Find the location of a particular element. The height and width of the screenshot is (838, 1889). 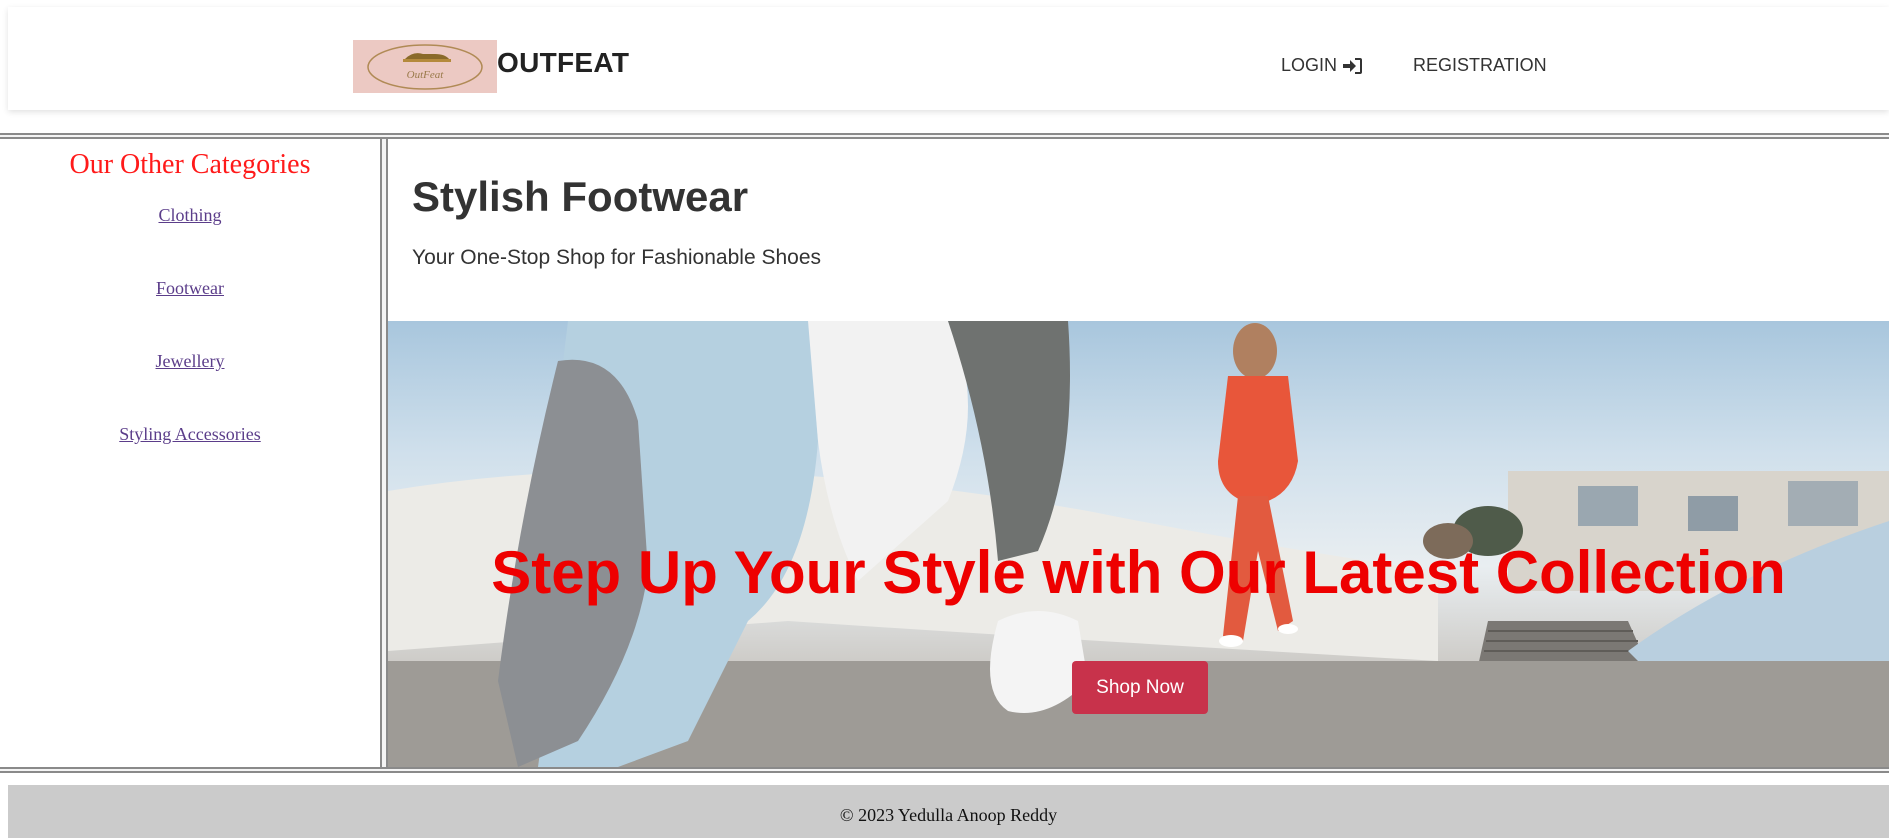

site-logo: OutFeat is located at coordinates (425, 66).